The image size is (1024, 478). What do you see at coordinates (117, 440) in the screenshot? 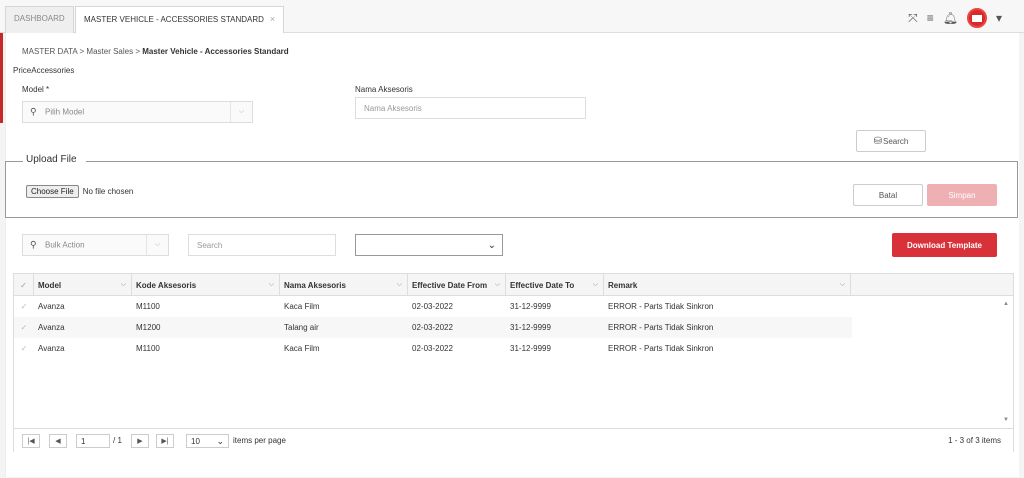
I see `total-pages: / 1` at bounding box center [117, 440].